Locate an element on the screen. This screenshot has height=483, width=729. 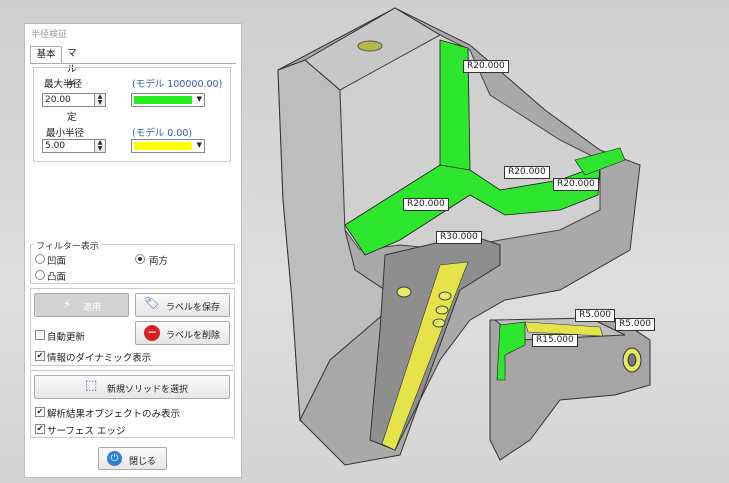
max-radius-input: 20.00 ▲ ▼ is located at coordinates (74, 100).